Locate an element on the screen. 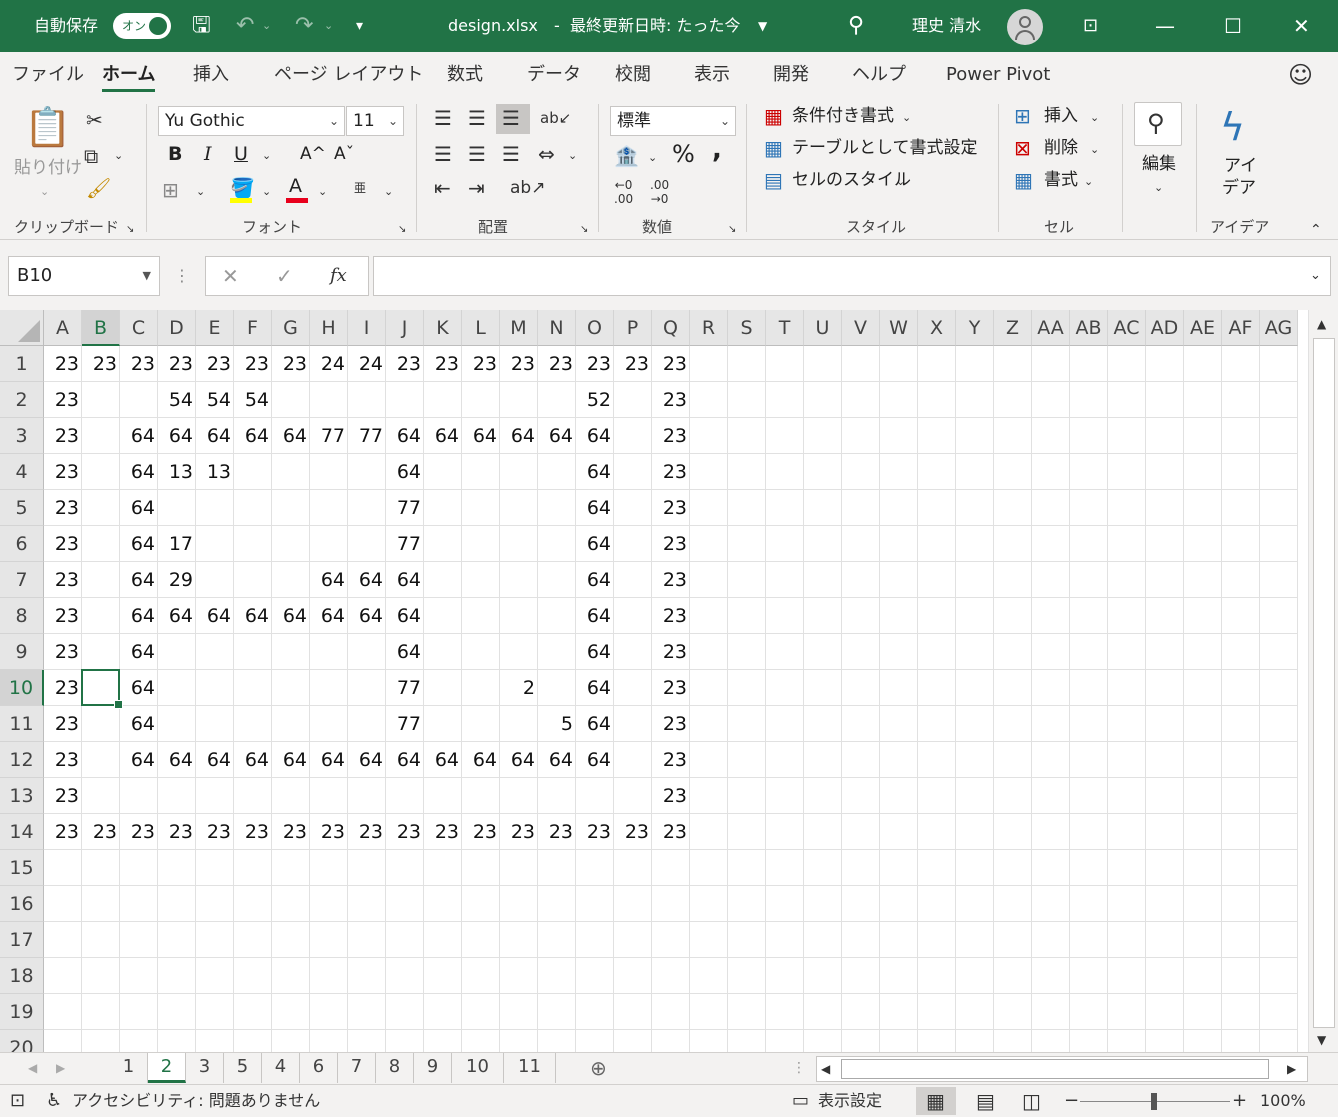  decrease-decimal-icon: .00 →0 is located at coordinates (659, 192).